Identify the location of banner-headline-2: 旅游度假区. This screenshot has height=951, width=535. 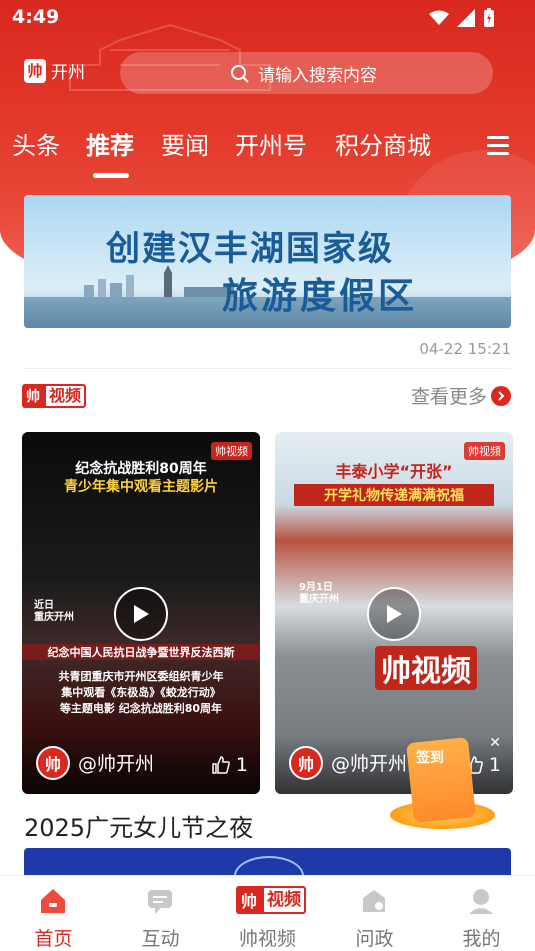
(320, 296).